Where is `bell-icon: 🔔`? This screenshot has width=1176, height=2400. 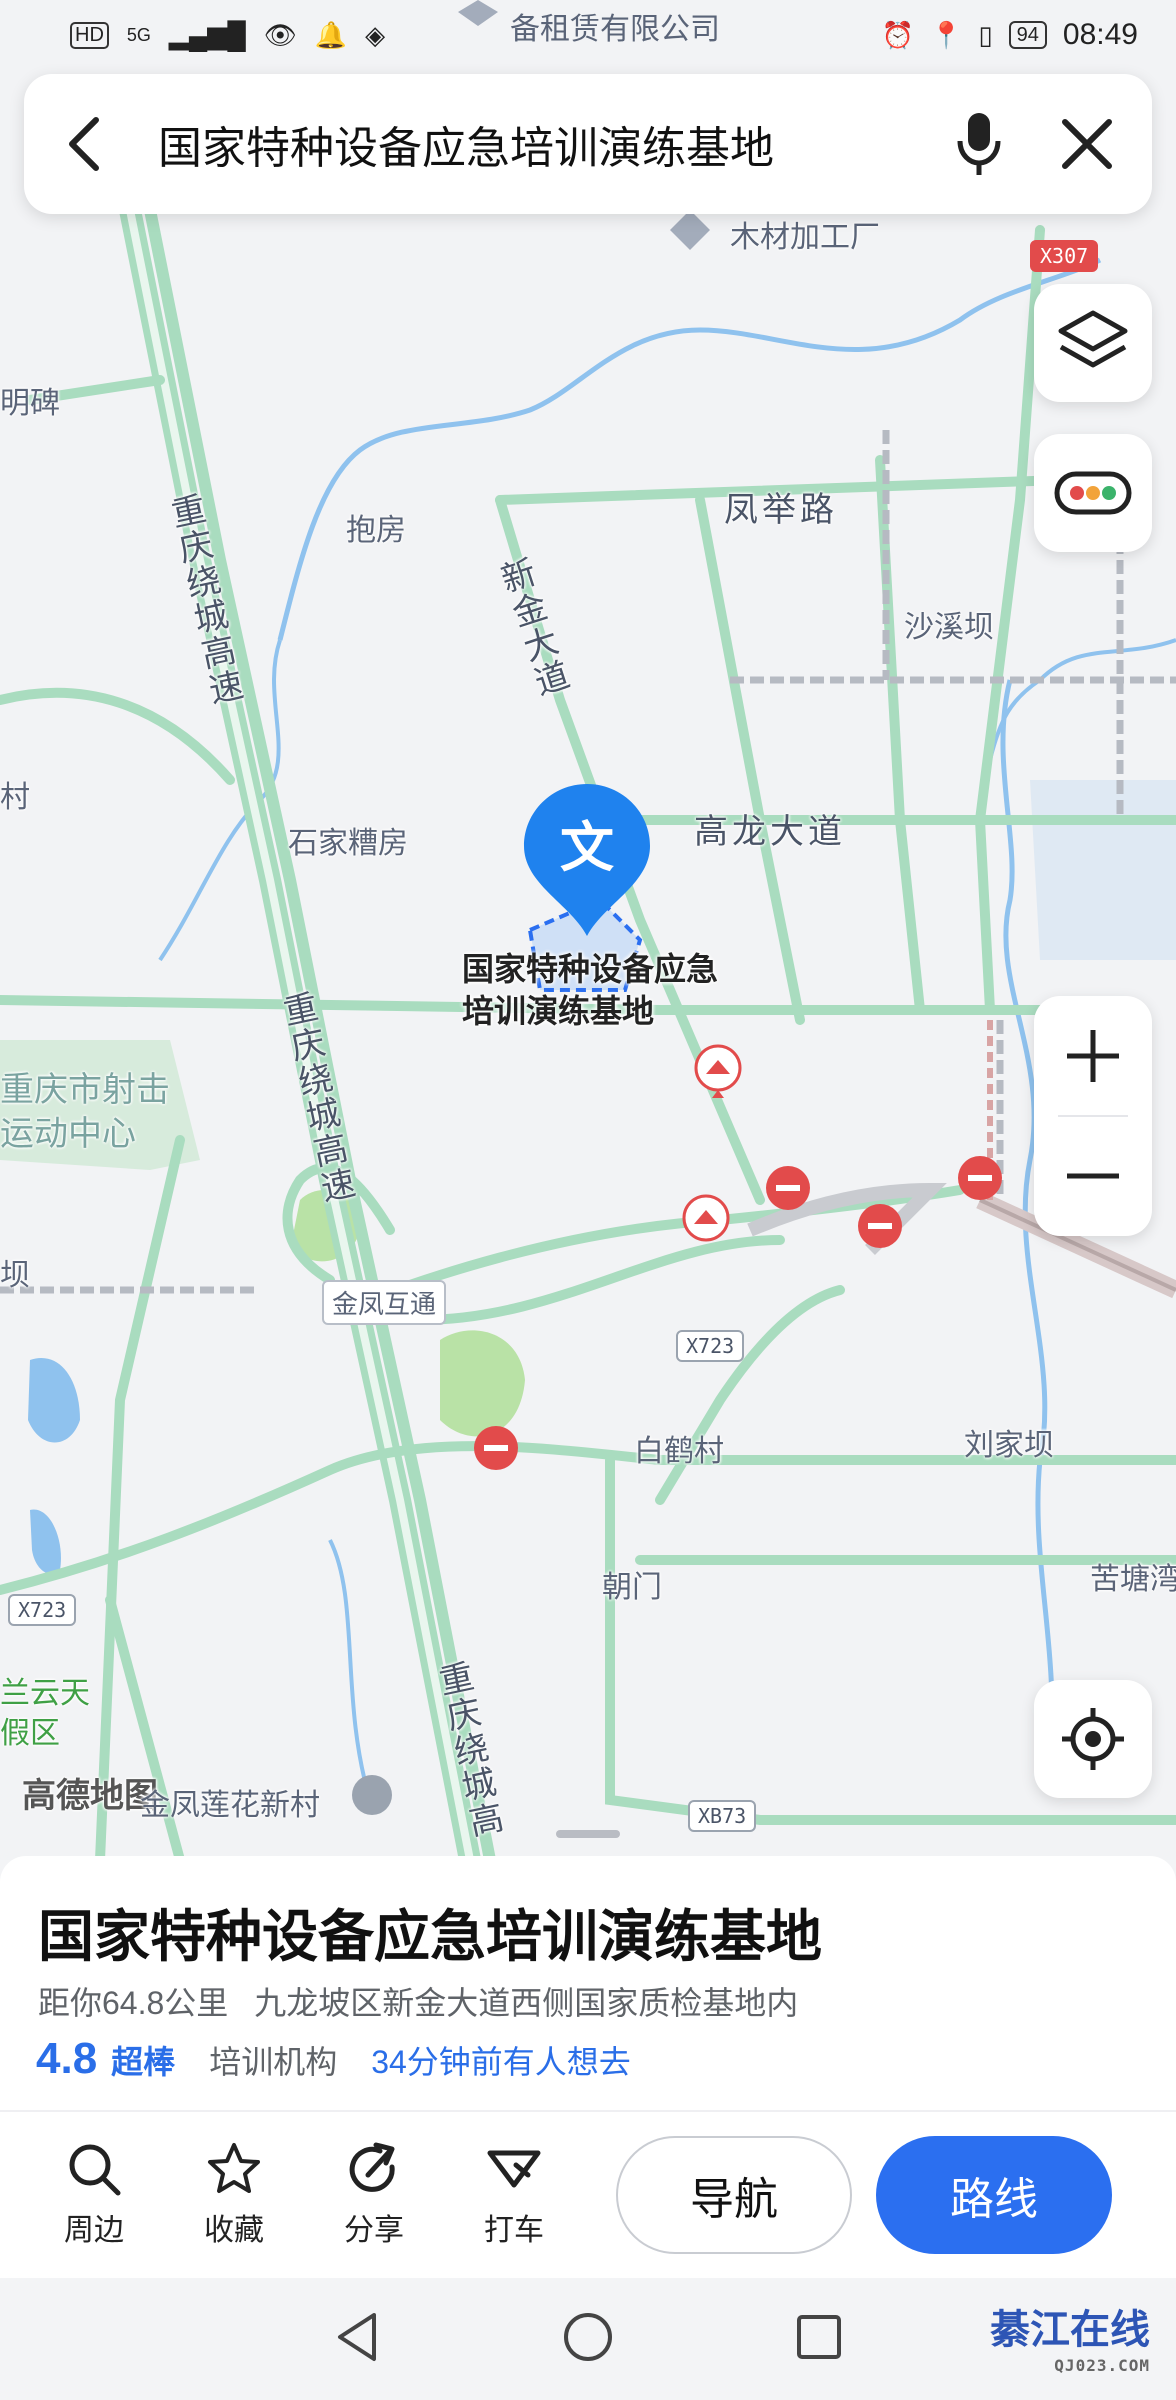
bell-icon: 🔔 is located at coordinates (331, 34).